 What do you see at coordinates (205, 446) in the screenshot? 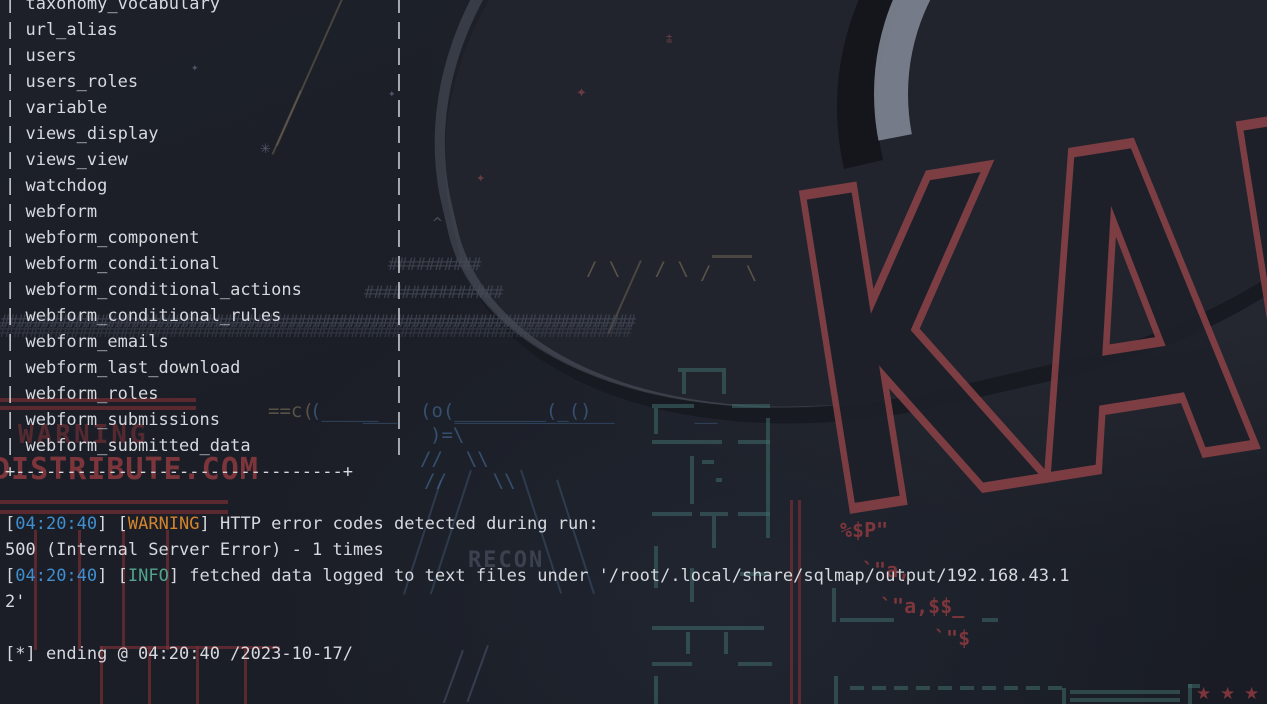
I see `table-row: | webform_submitted_data |` at bounding box center [205, 446].